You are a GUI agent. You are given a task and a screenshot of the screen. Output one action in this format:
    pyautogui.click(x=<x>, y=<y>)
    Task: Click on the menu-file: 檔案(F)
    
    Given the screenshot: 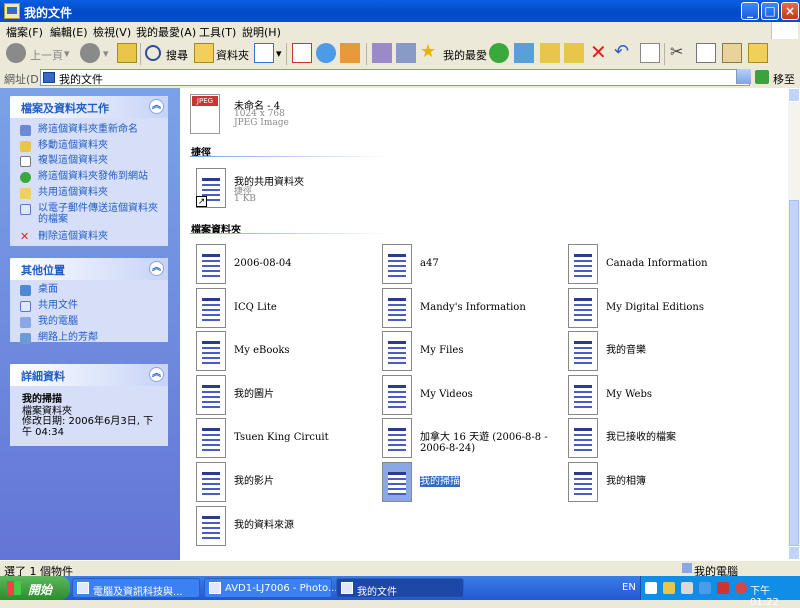 What is the action you would take?
    pyautogui.click(x=24, y=32)
    